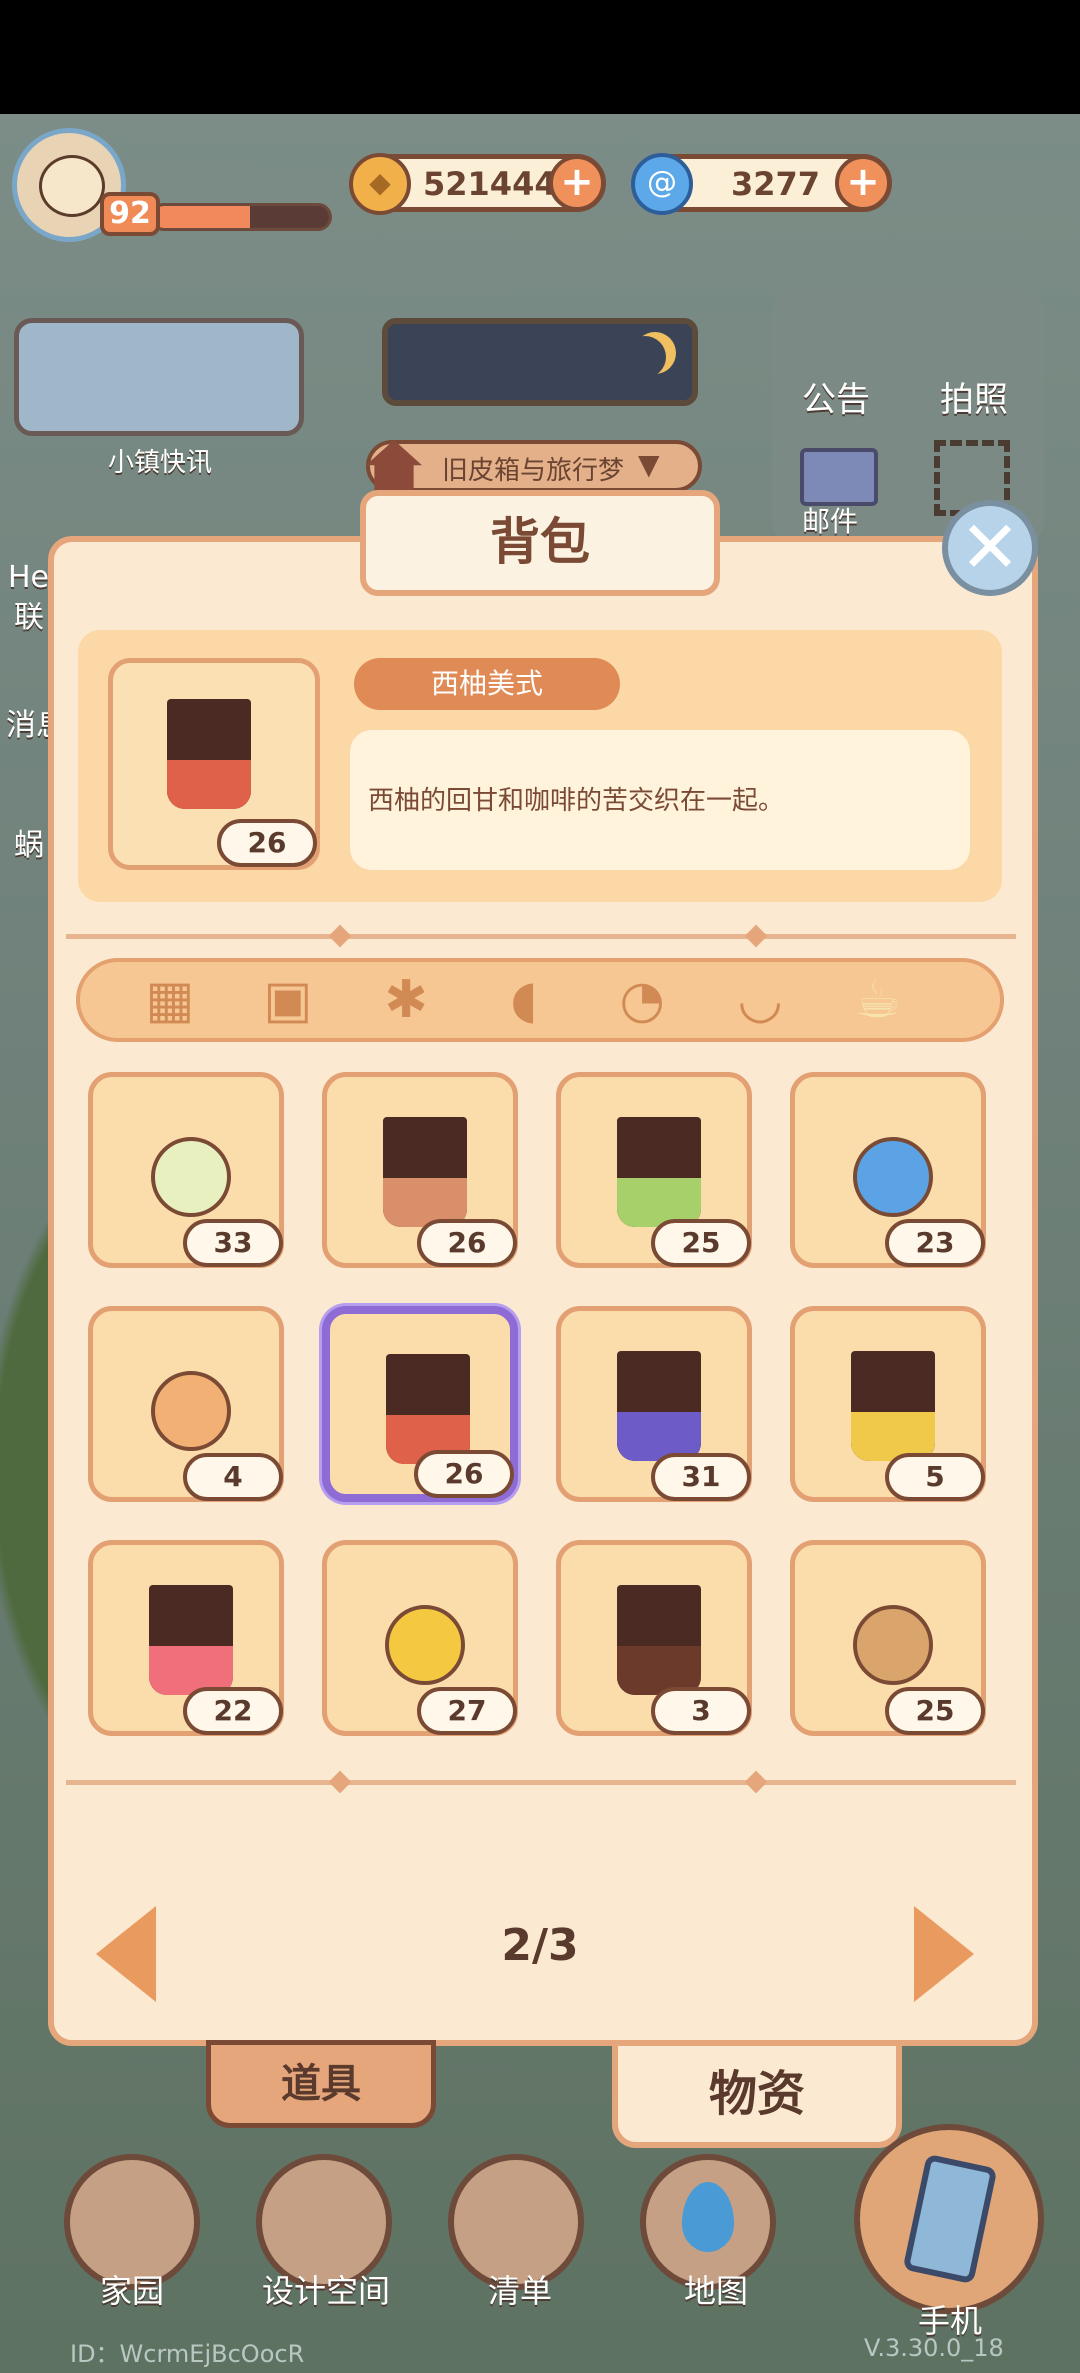 The width and height of the screenshot is (1080, 2373). I want to click on mail-icon, so click(839, 477).